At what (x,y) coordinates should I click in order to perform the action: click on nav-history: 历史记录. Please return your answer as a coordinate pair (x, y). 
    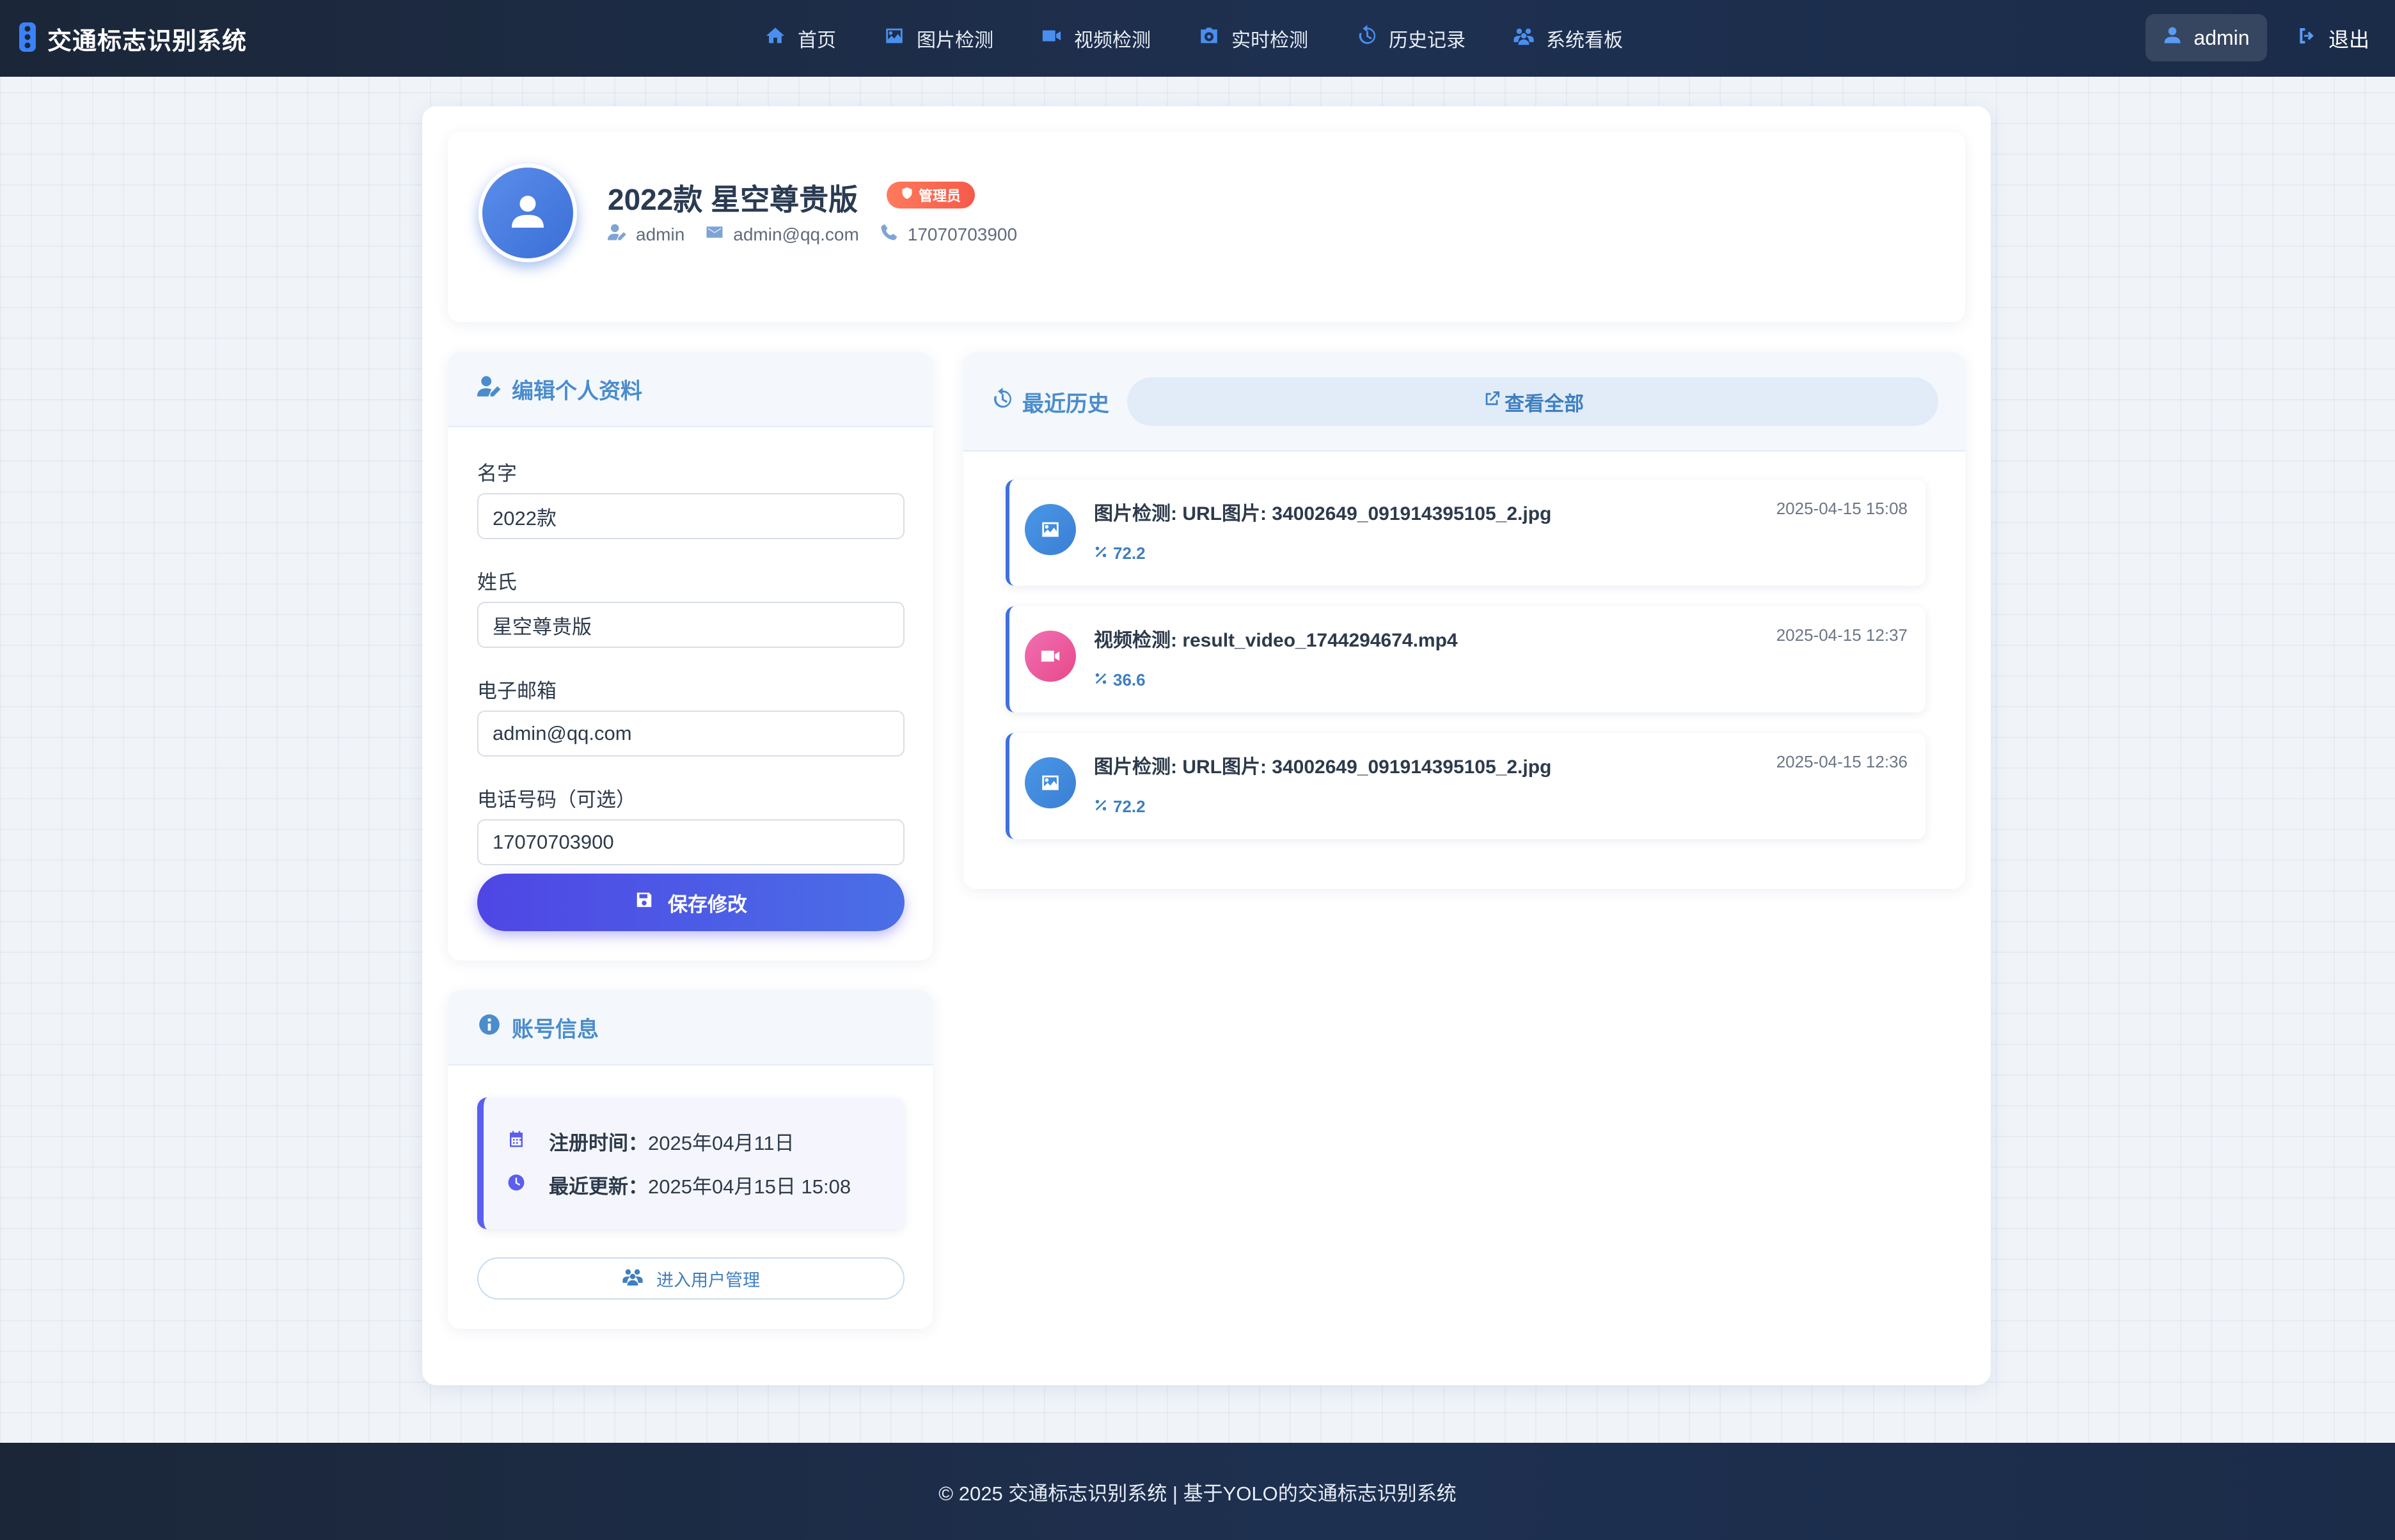
    Looking at the image, I should click on (1411, 38).